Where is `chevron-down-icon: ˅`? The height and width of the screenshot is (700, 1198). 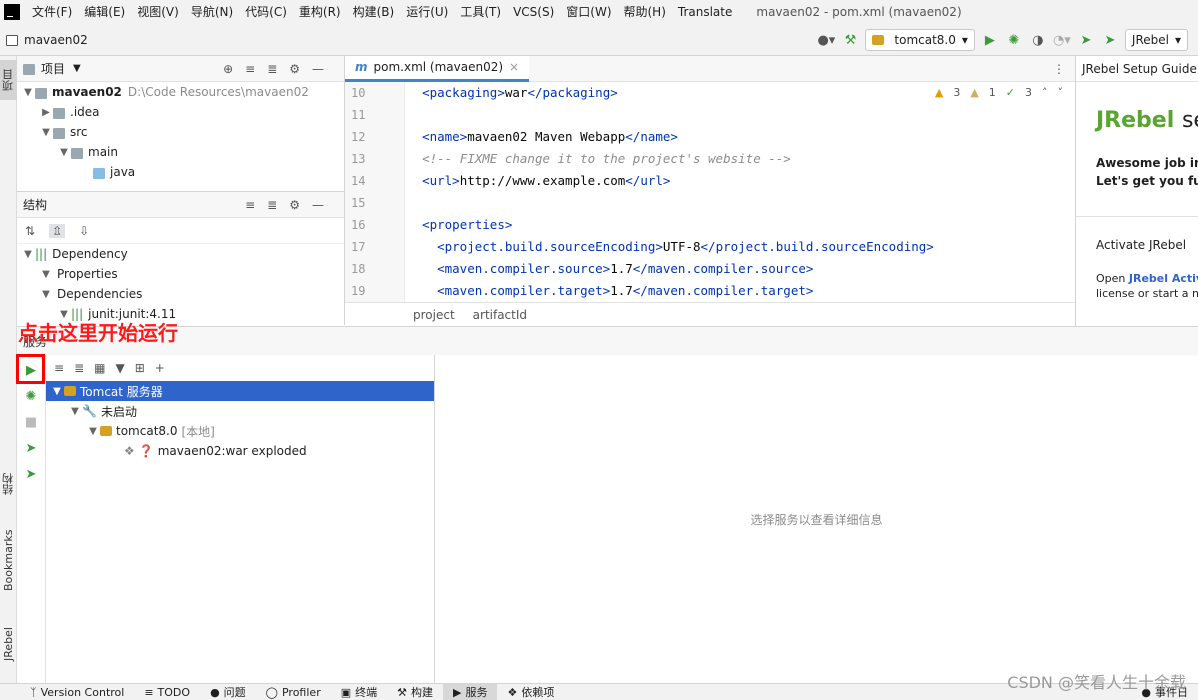
chevron-down-icon: ˅ is located at coordinates (1061, 92).